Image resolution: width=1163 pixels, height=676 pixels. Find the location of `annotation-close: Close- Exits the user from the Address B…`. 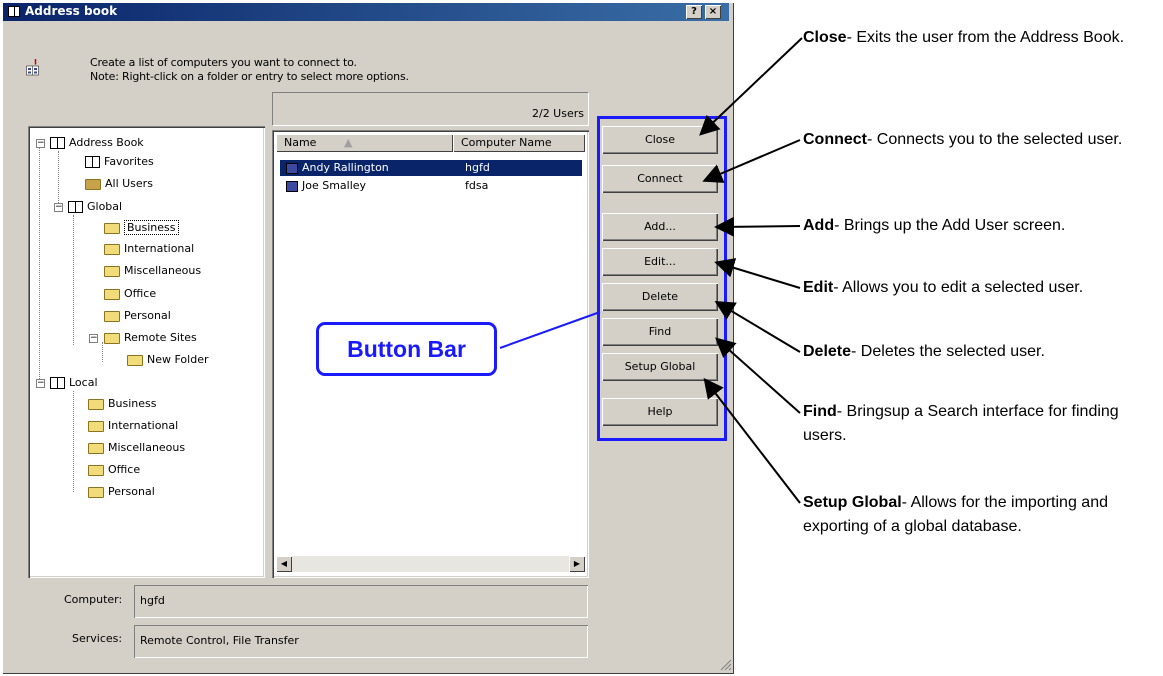

annotation-close: Close- Exits the user from the Address B… is located at coordinates (964, 37).